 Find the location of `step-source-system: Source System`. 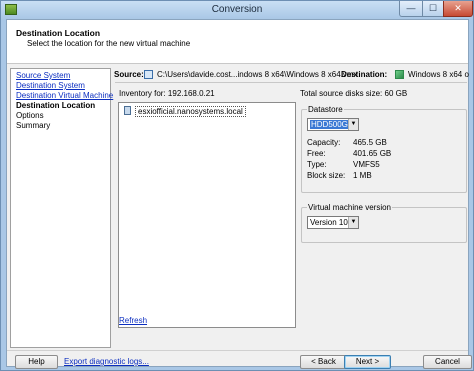

step-source-system: Source System is located at coordinates (43, 75).